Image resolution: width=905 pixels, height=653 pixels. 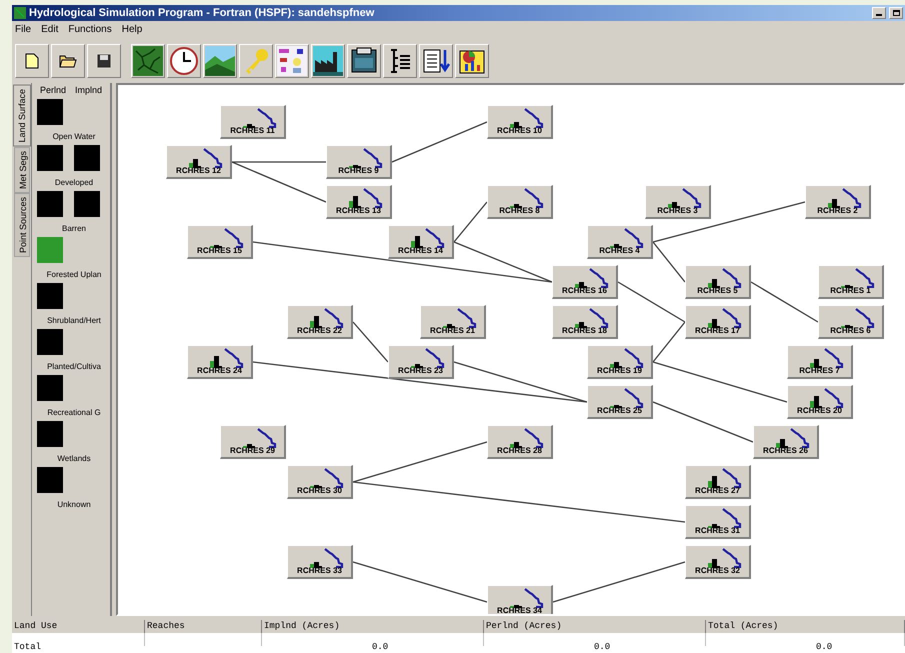 What do you see at coordinates (220, 362) in the screenshot?
I see `reach-node: RCHRES 24` at bounding box center [220, 362].